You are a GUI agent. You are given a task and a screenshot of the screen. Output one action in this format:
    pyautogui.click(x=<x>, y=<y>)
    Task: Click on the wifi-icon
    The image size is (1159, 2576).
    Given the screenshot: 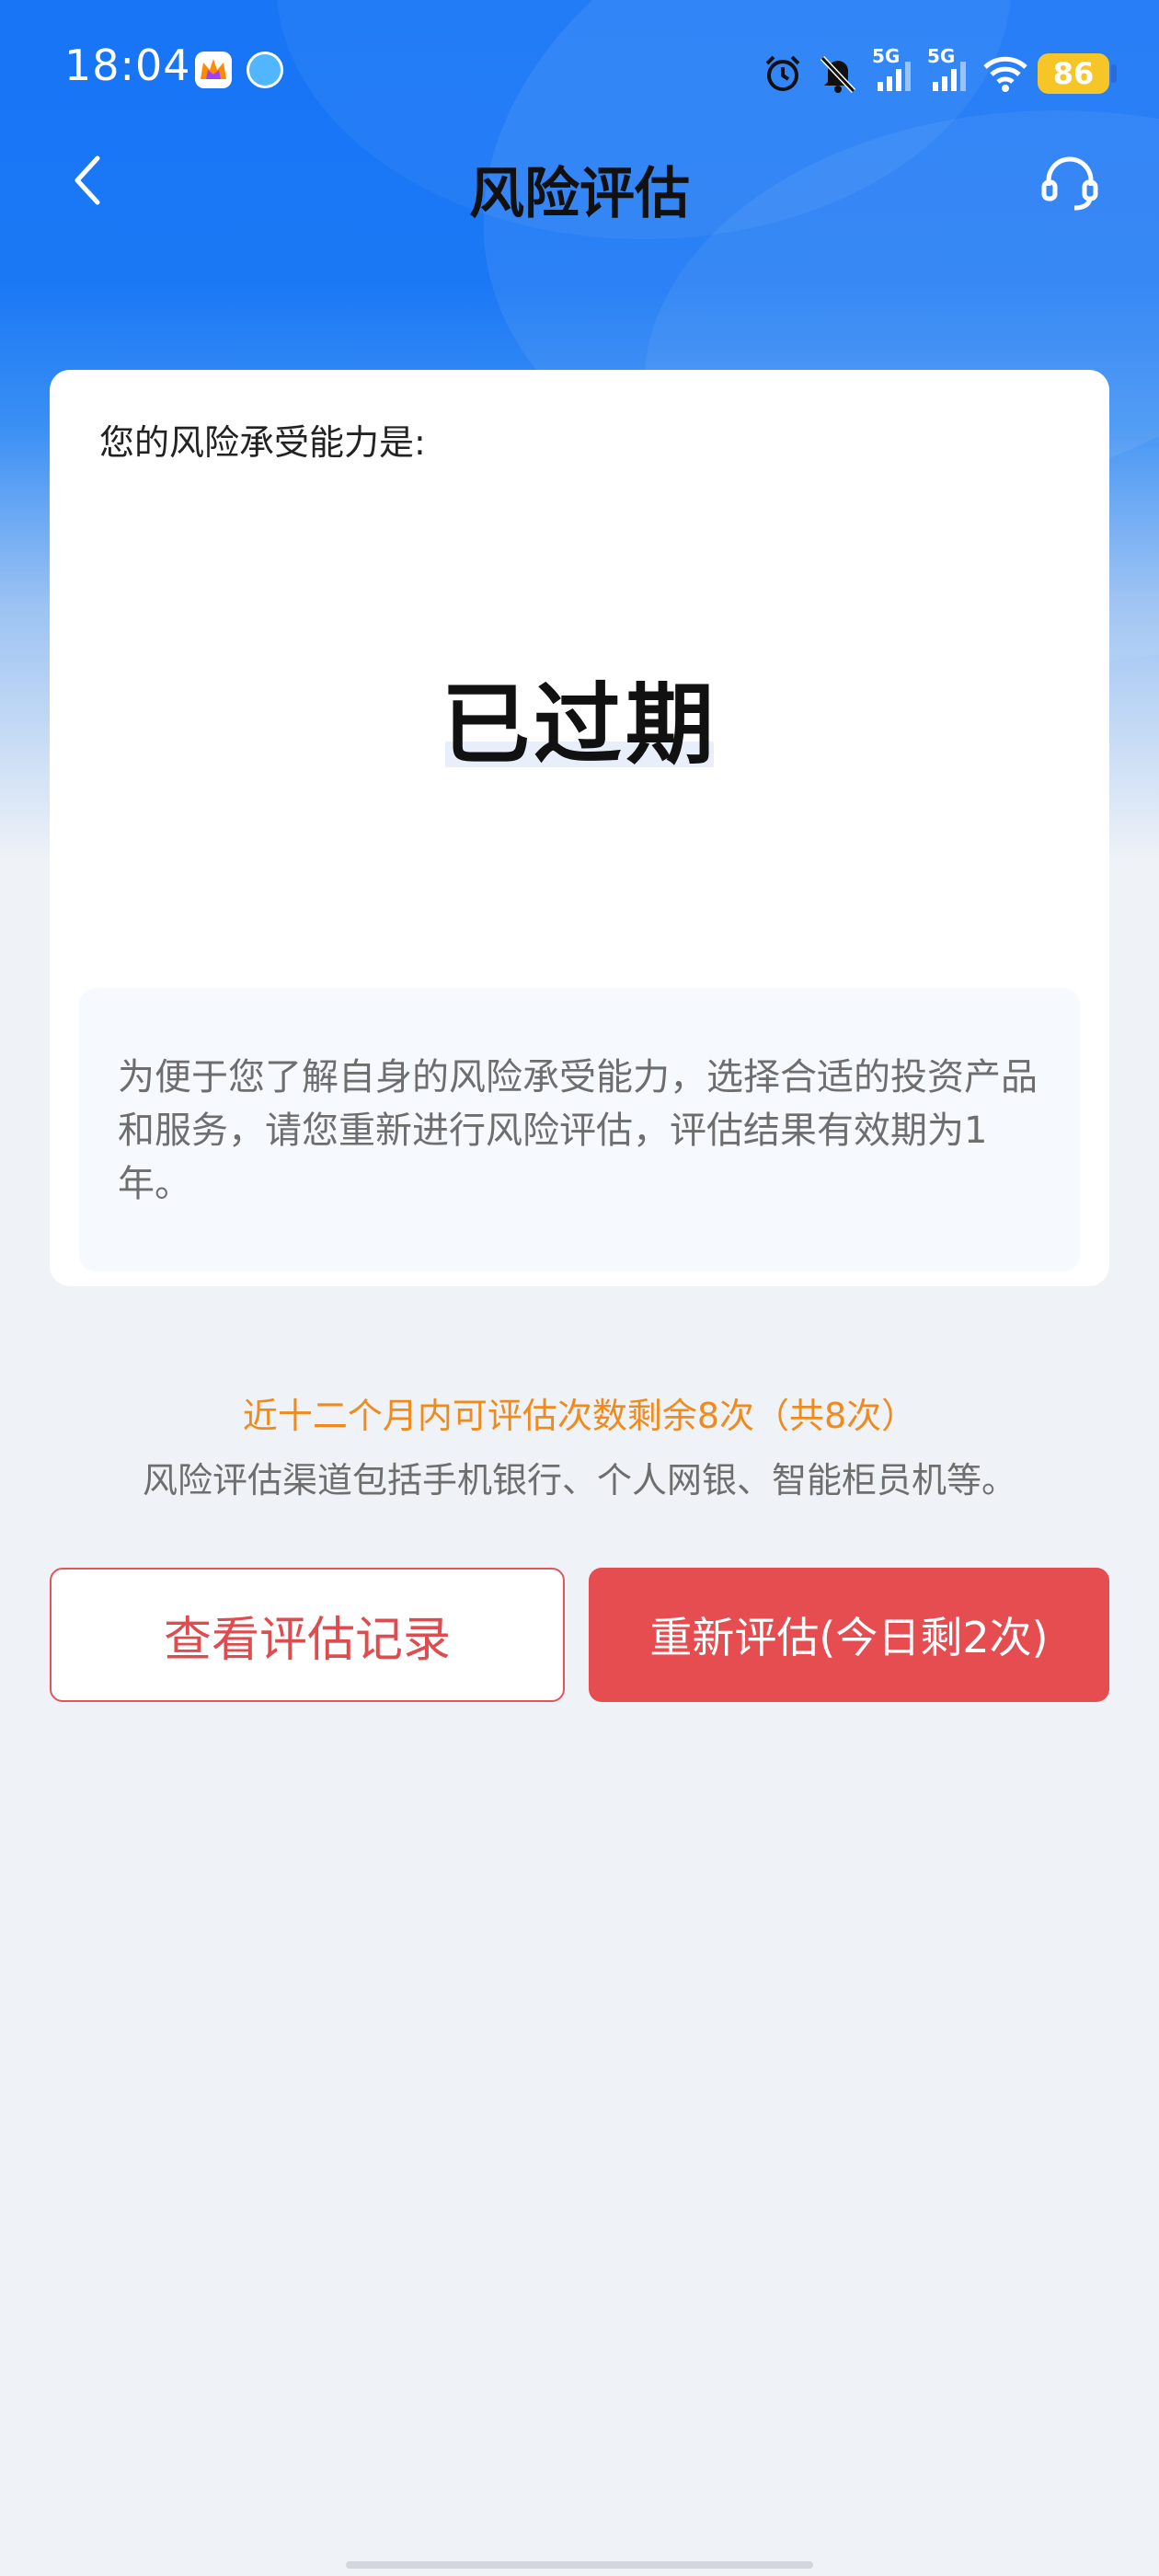 What is the action you would take?
    pyautogui.click(x=1004, y=73)
    